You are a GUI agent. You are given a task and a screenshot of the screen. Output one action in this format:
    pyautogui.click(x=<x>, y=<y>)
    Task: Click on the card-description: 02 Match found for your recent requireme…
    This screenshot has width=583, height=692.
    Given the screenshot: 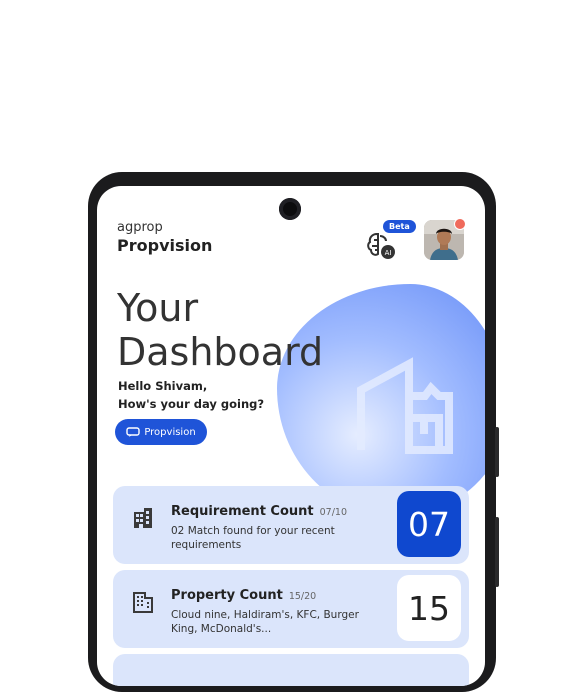 What is the action you would take?
    pyautogui.click(x=253, y=538)
    